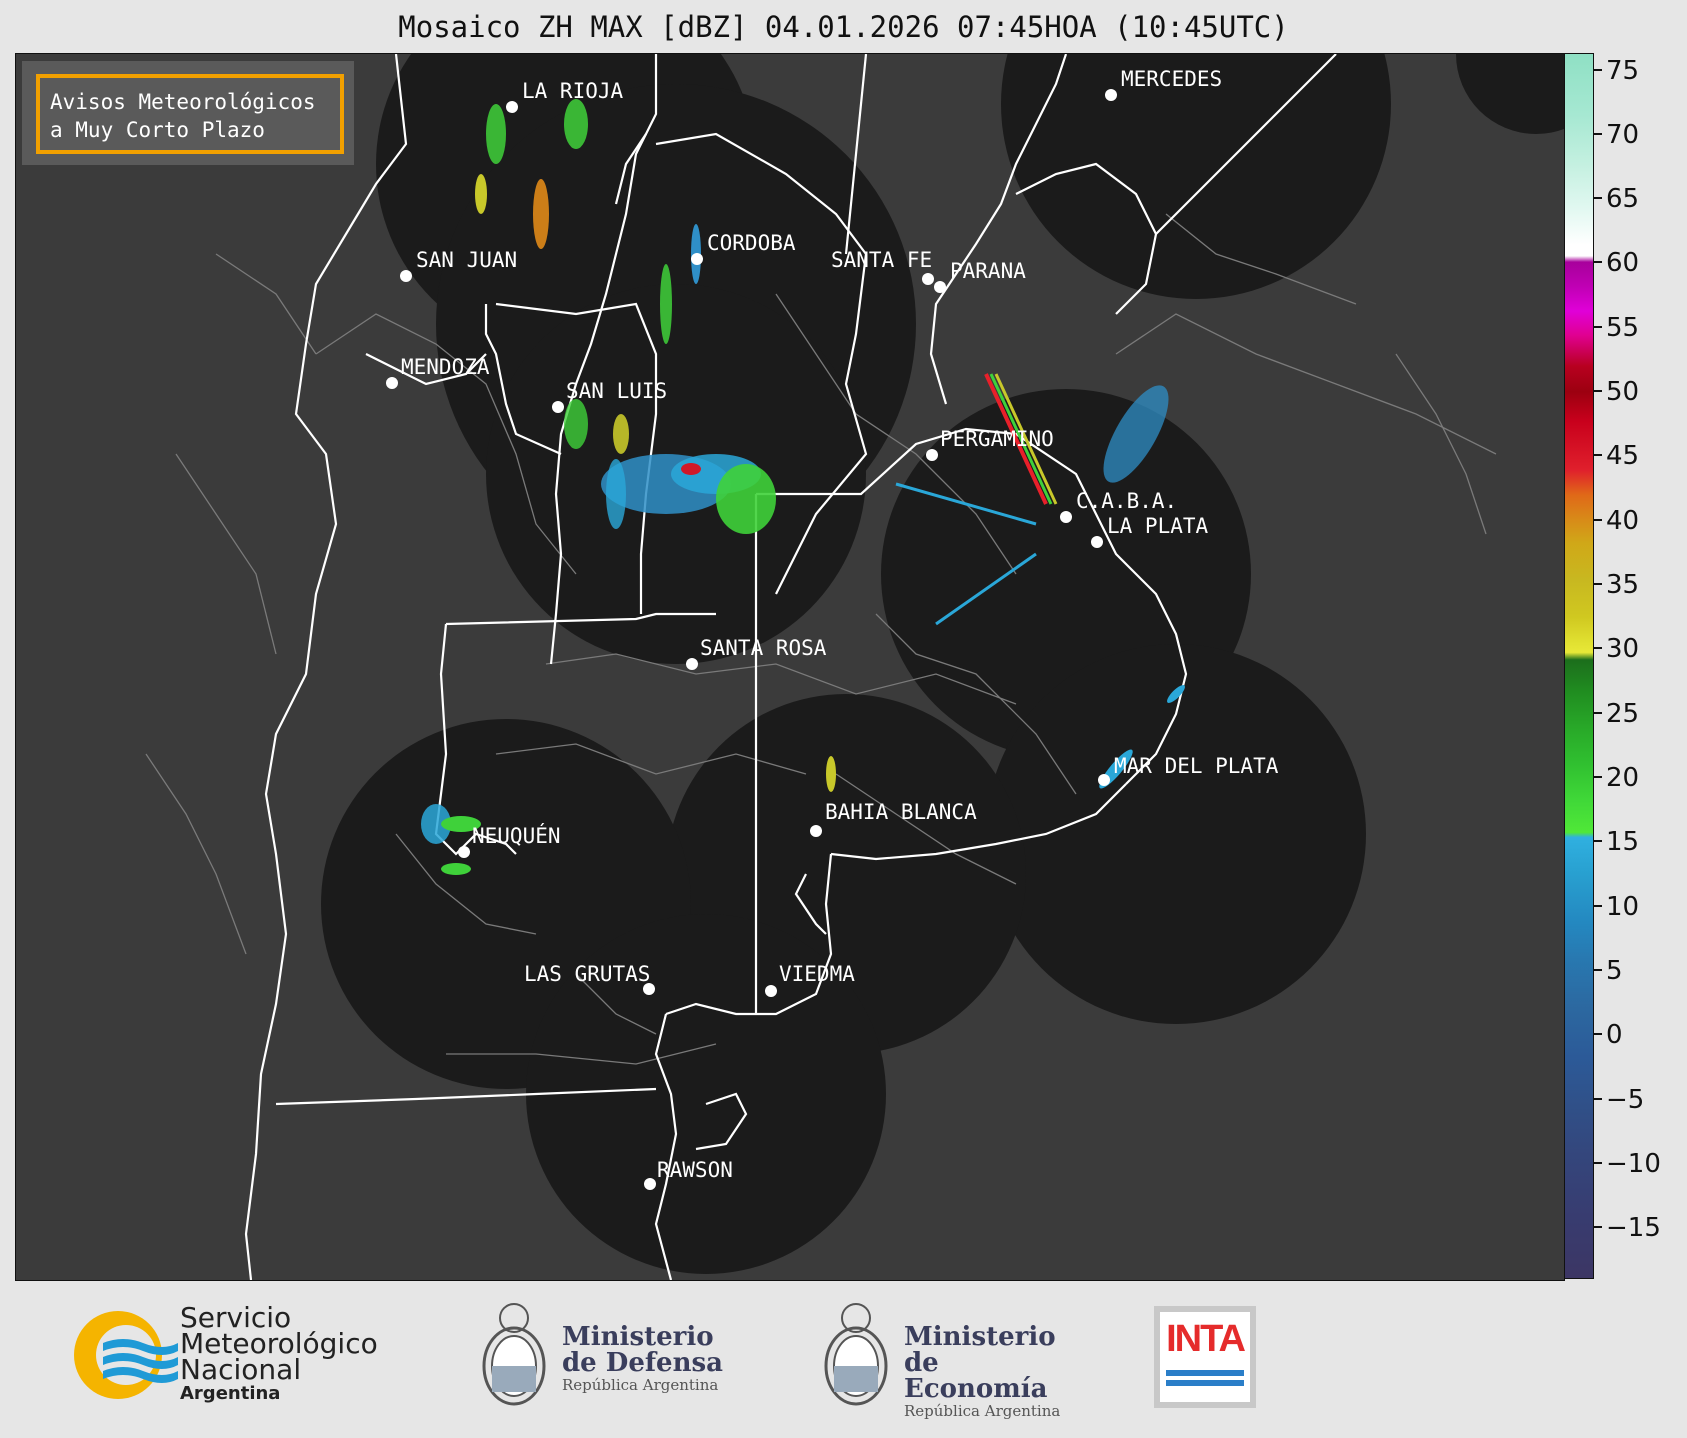 The image size is (1687, 1438). What do you see at coordinates (516, 836) in the screenshot?
I see `city-label: NEUQUÉN` at bounding box center [516, 836].